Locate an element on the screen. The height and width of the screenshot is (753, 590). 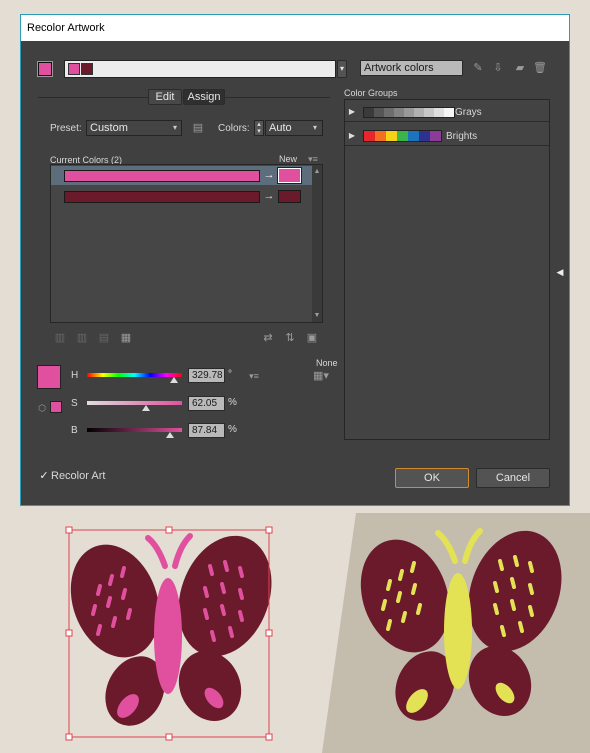
randomly-change-order-icon: ⇄ is located at coordinates (268, 338).